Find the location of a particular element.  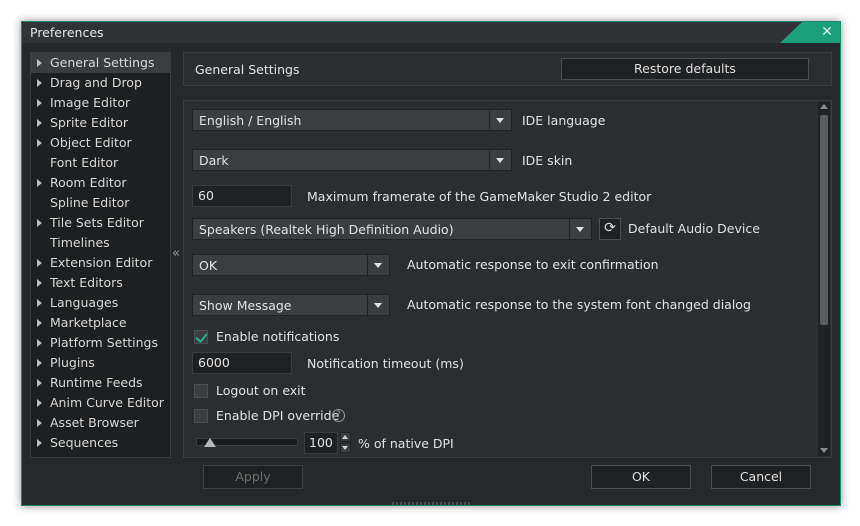

sidebar-item-label: Object Editor is located at coordinates (91, 142).